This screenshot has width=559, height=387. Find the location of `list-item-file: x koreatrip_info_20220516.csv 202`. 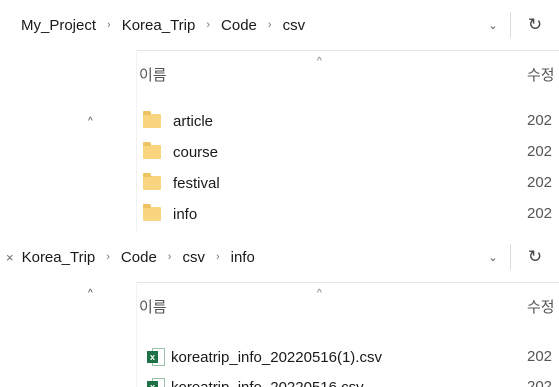

list-item-file: x koreatrip_info_20220516.csv 202 is located at coordinates (348, 379).